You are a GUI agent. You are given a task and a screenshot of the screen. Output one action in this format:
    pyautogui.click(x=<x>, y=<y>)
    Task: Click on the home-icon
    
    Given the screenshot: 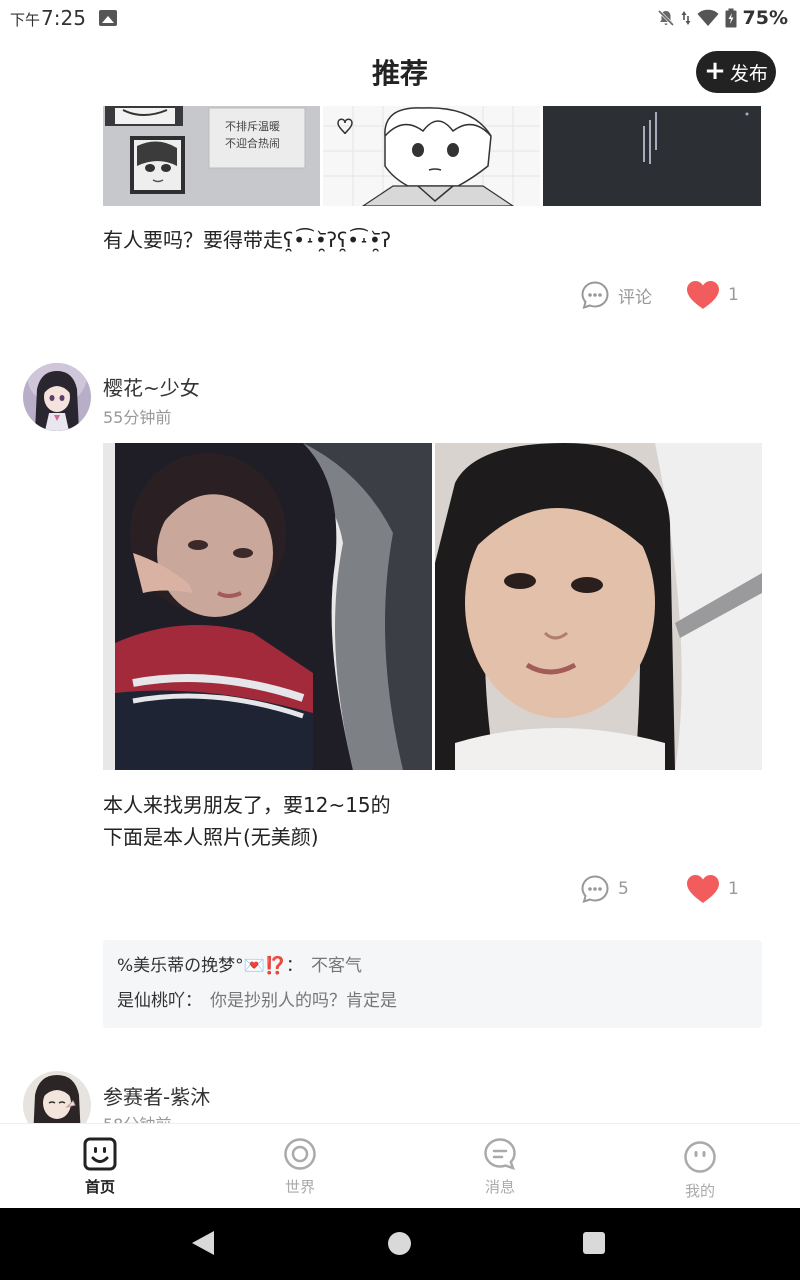 What is the action you would take?
    pyautogui.click(x=399, y=1243)
    